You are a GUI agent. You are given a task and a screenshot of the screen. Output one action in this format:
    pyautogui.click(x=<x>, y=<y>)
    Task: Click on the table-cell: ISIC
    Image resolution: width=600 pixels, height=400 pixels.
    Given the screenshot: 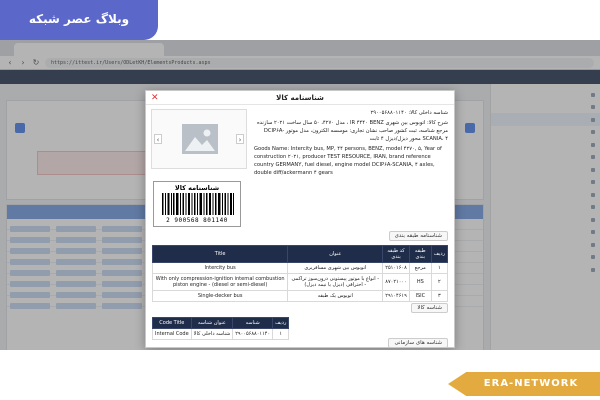 What is the action you would take?
    pyautogui.click(x=420, y=296)
    